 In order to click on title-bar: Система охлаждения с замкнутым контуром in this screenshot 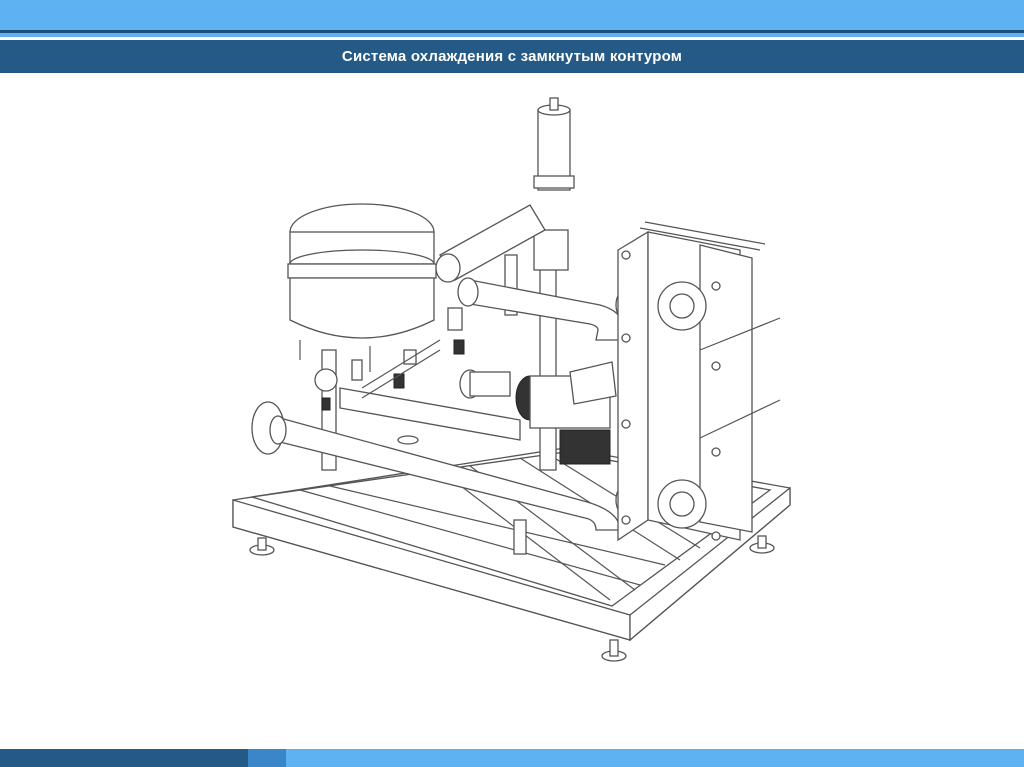, I will do `click(512, 56)`.